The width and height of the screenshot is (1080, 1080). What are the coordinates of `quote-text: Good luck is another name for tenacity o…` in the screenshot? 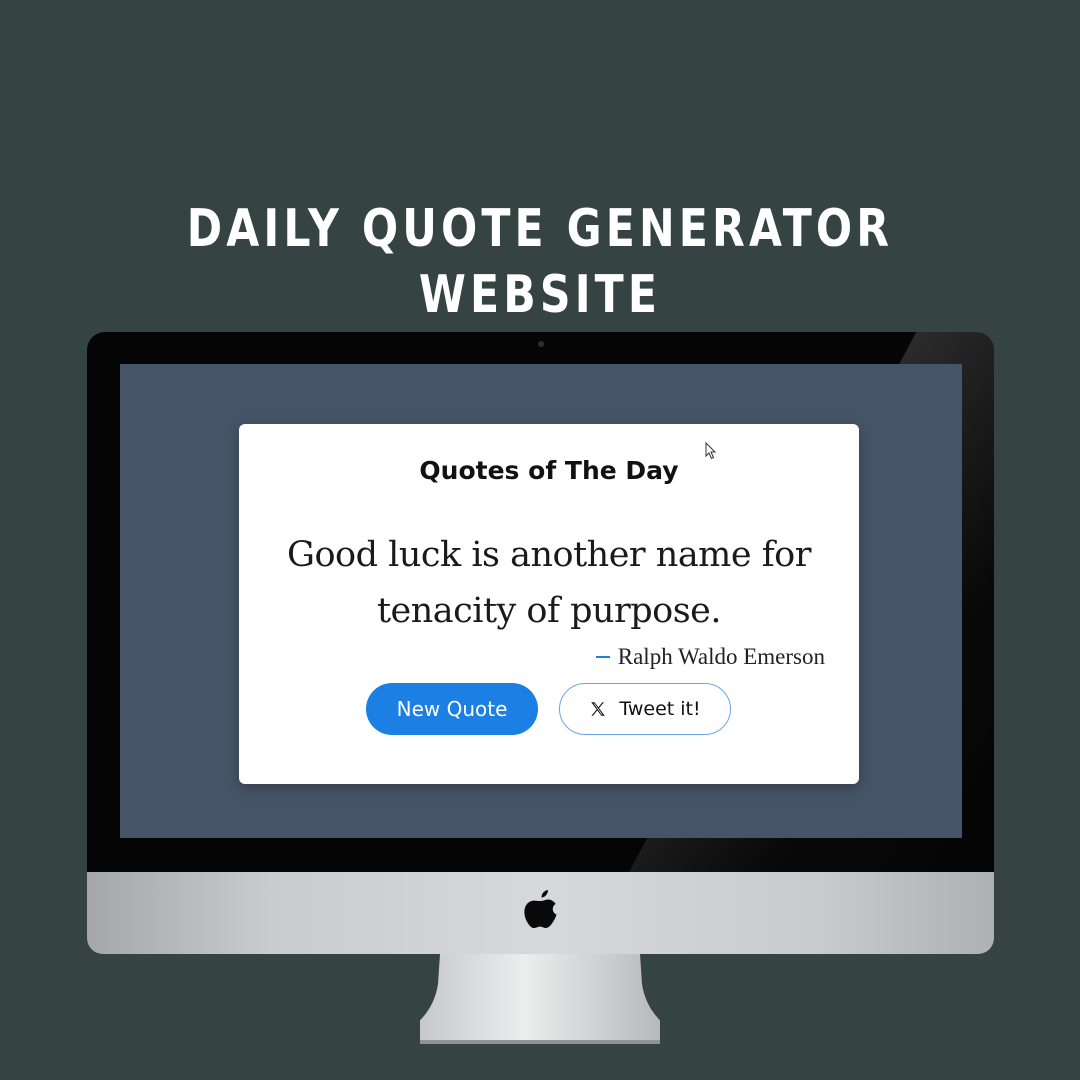 It's located at (549, 583).